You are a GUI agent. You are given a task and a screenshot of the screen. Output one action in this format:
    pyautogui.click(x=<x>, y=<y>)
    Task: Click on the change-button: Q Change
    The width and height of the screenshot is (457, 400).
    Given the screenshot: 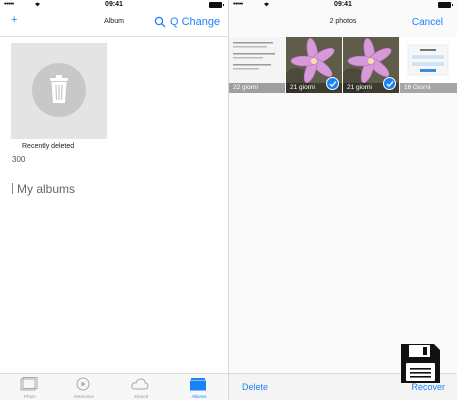 What is the action you would take?
    pyautogui.click(x=195, y=22)
    